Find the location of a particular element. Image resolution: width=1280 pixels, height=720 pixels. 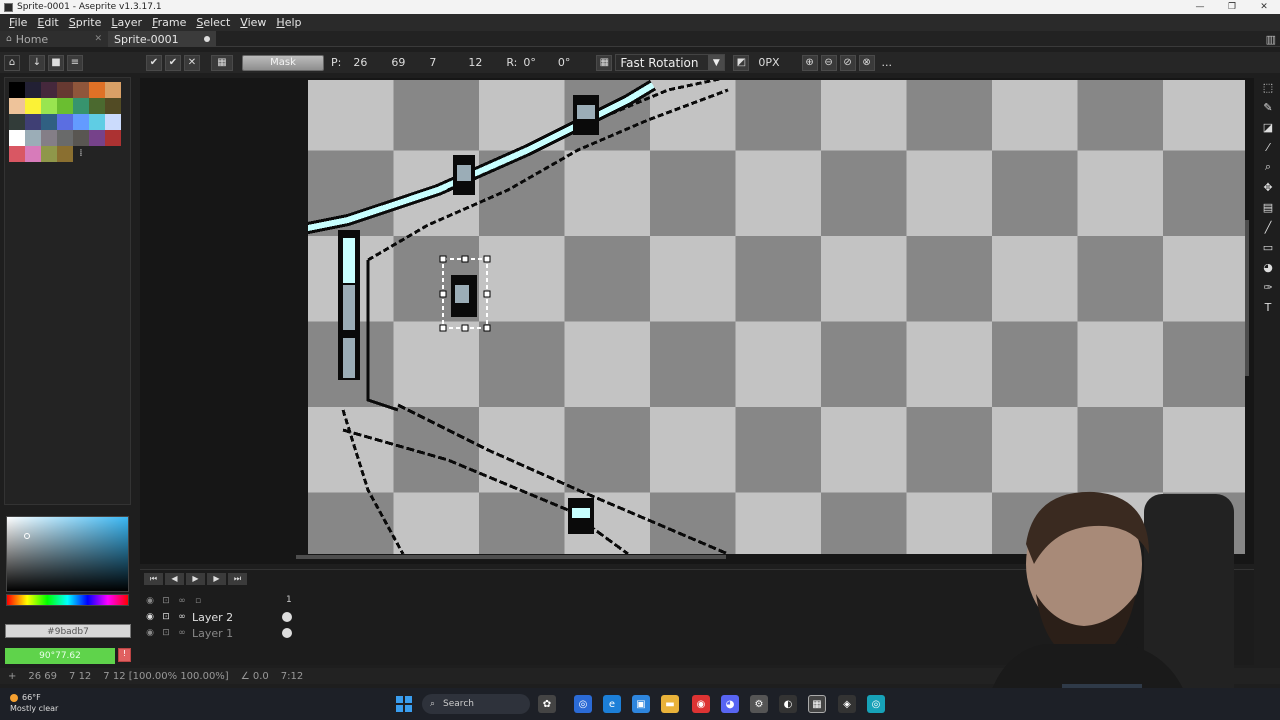

continuous-header-icon: ∞ is located at coordinates (182, 601).